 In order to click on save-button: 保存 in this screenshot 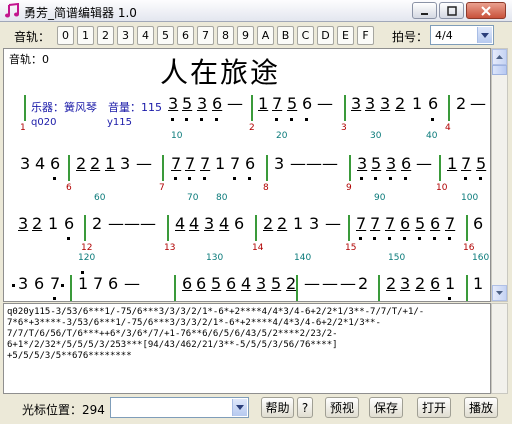, I will do `click(386, 407)`.